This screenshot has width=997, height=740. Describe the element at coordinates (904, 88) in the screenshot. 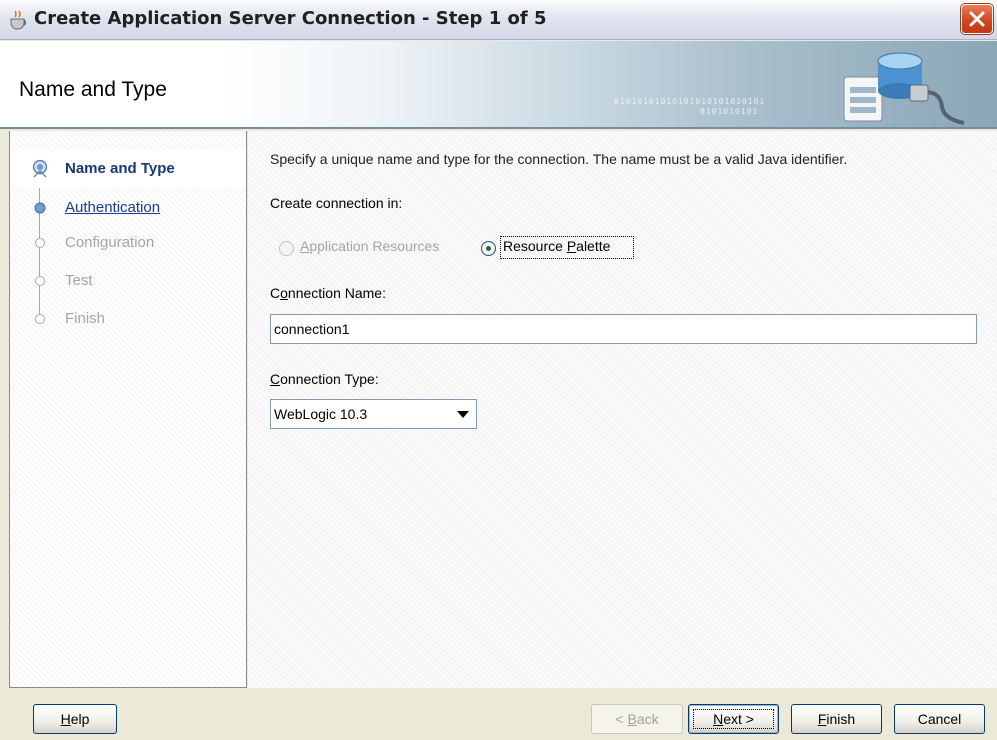

I see `server-connection-icon` at that location.